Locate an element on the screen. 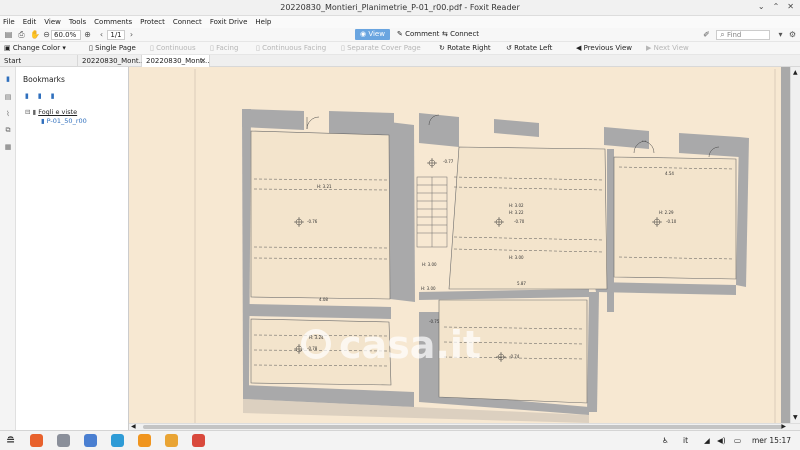 This screenshot has width=800, height=450. next-page-icon: › is located at coordinates (131, 34).